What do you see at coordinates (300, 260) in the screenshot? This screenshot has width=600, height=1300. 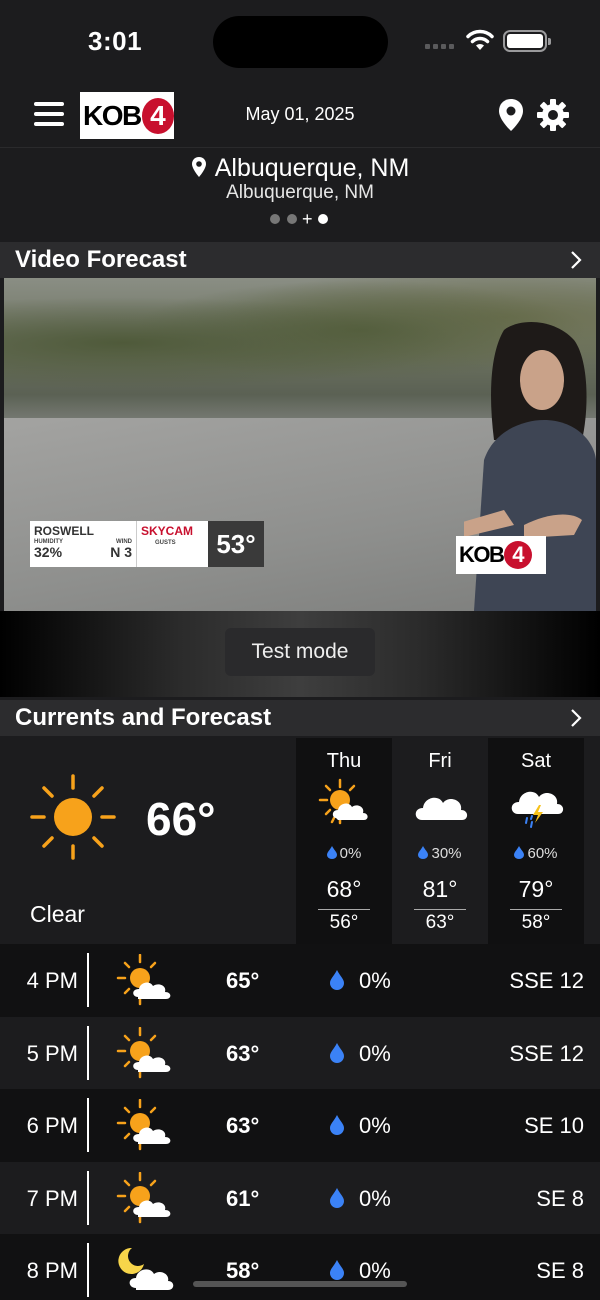 I see `video-forecast-header: Video Forecast` at bounding box center [300, 260].